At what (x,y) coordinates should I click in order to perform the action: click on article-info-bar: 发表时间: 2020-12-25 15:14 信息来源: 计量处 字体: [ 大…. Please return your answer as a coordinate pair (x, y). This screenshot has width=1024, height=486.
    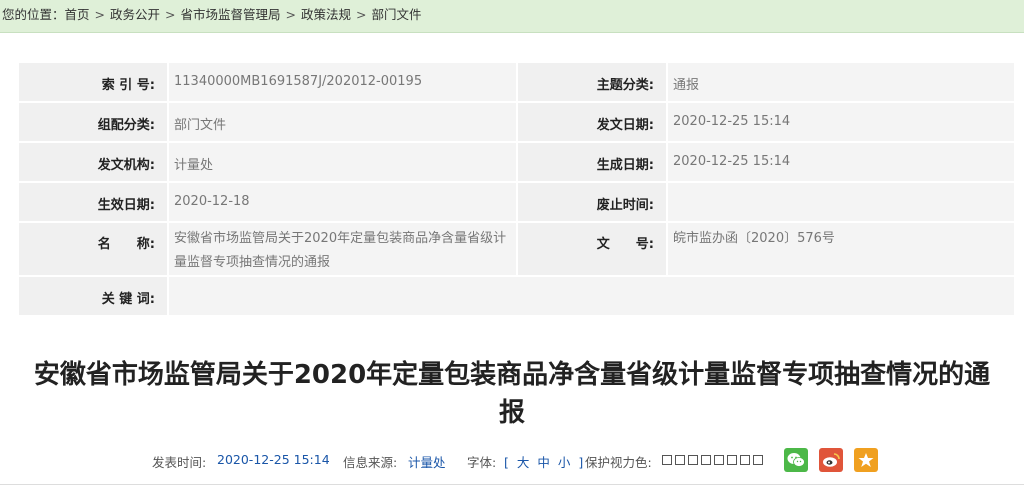
    Looking at the image, I should click on (512, 461).